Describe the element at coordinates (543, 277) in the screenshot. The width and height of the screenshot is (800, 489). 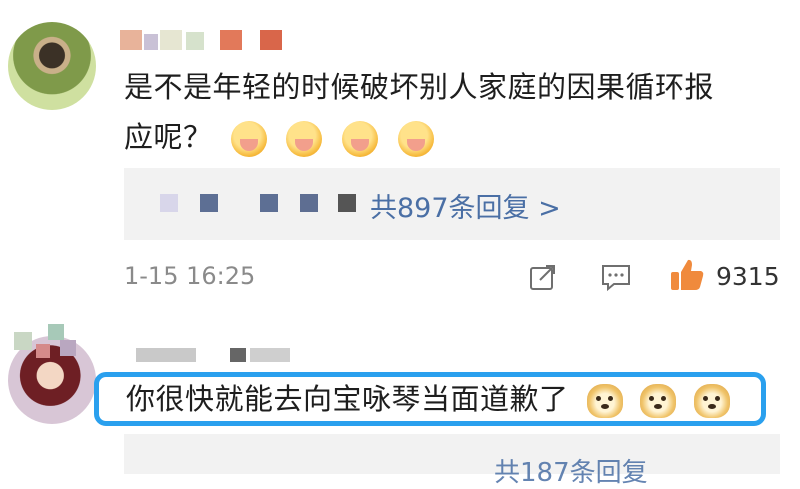
I see `share-icon` at that location.